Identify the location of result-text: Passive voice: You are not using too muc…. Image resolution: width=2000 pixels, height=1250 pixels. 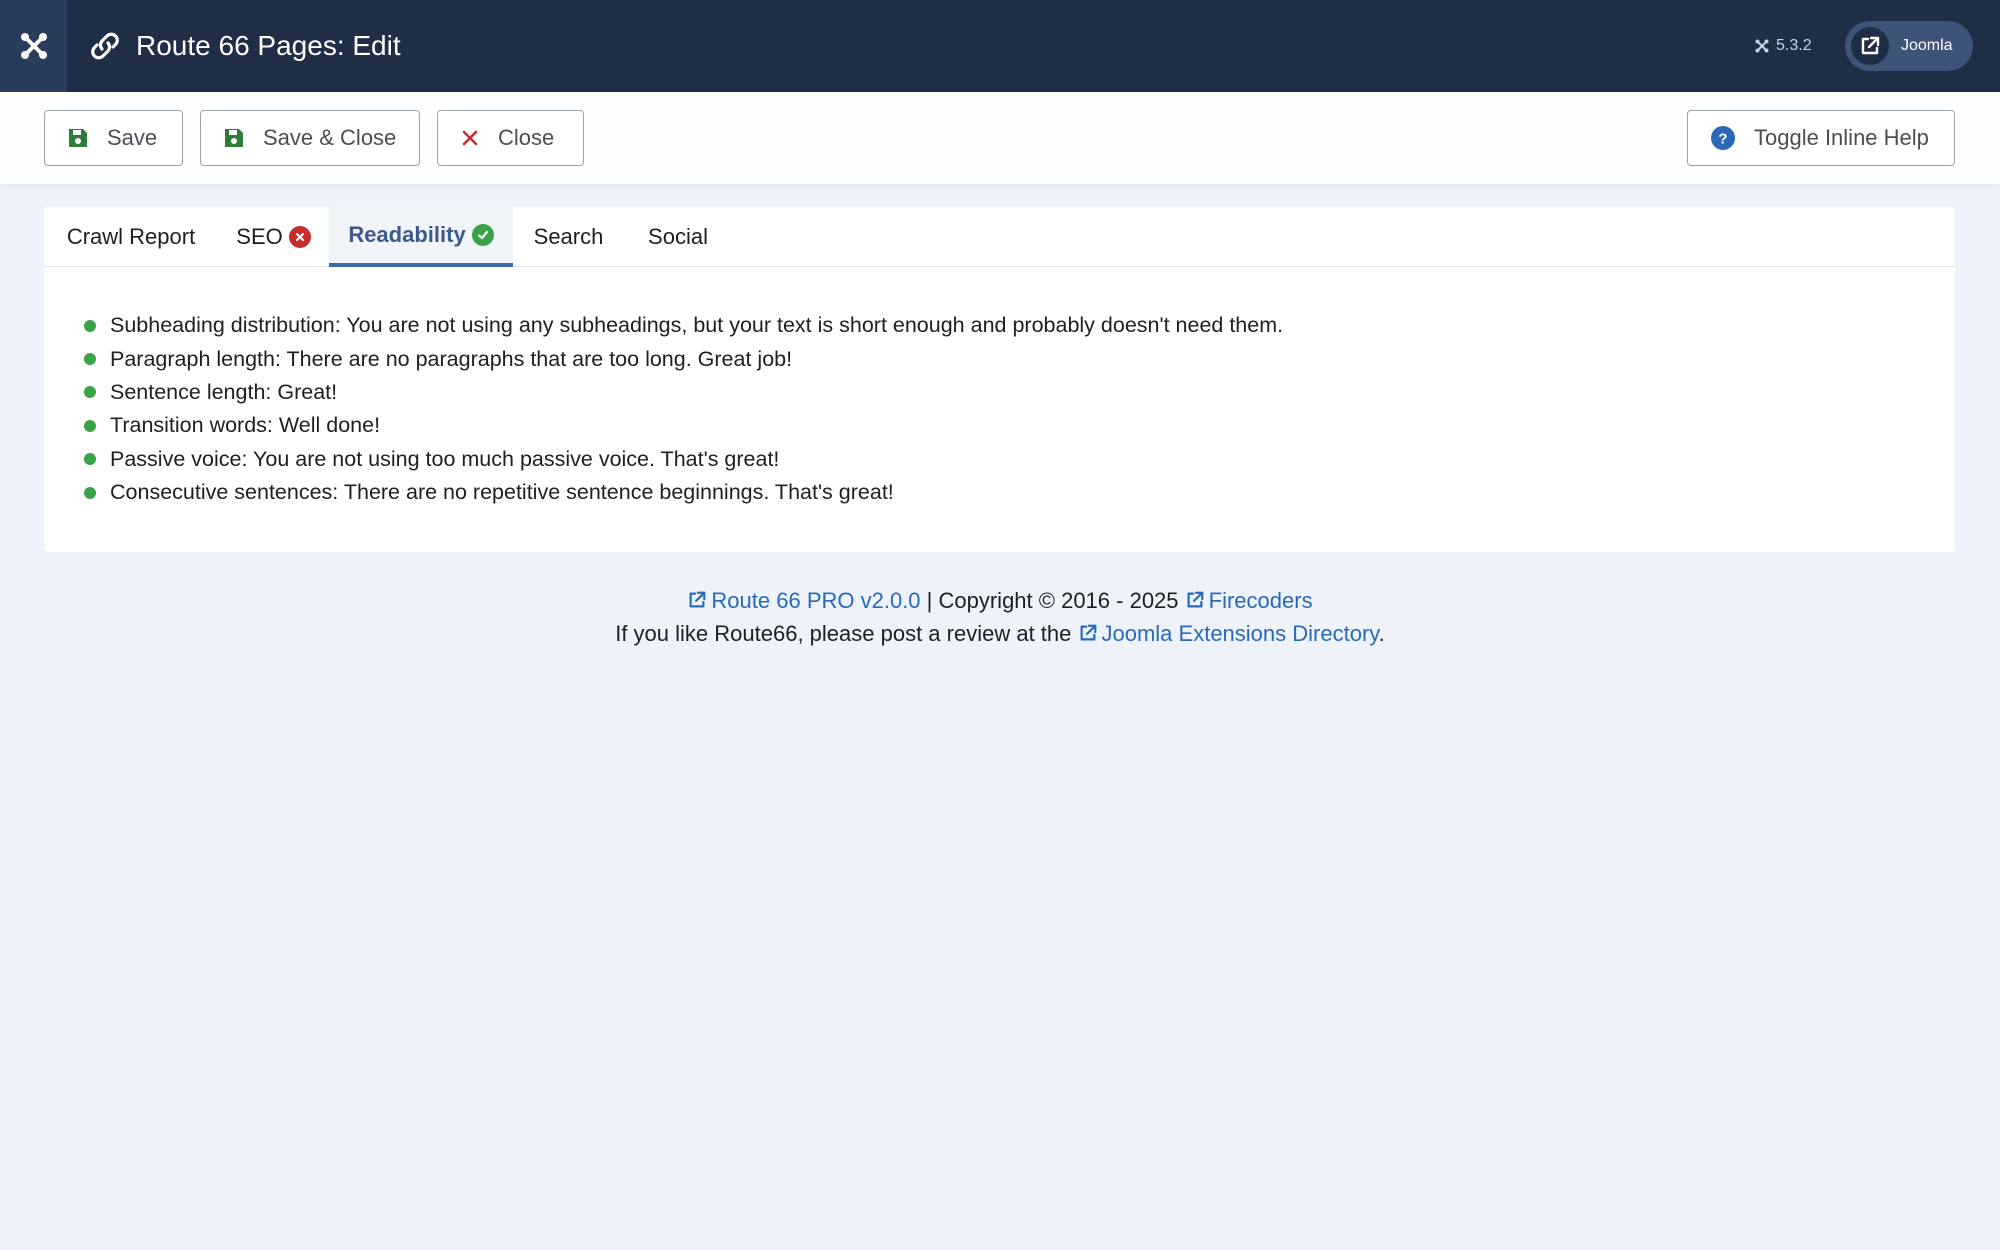
(445, 458).